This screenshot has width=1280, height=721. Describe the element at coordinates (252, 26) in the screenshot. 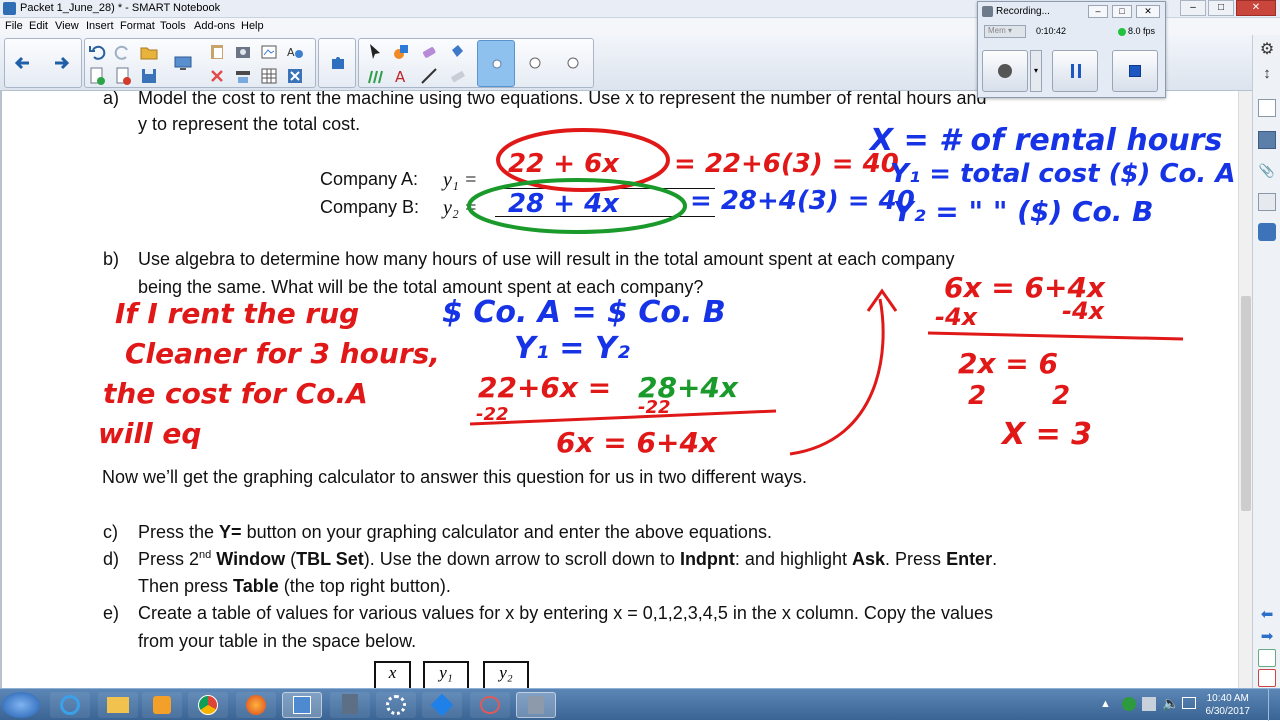

I see `menu-help: Help` at that location.